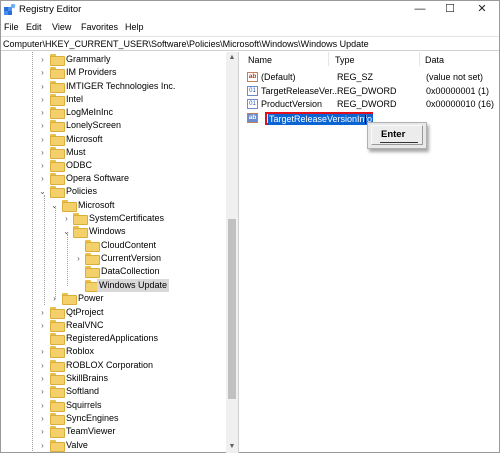  What do you see at coordinates (278, 77) in the screenshot?
I see `value-name: (Default)` at bounding box center [278, 77].